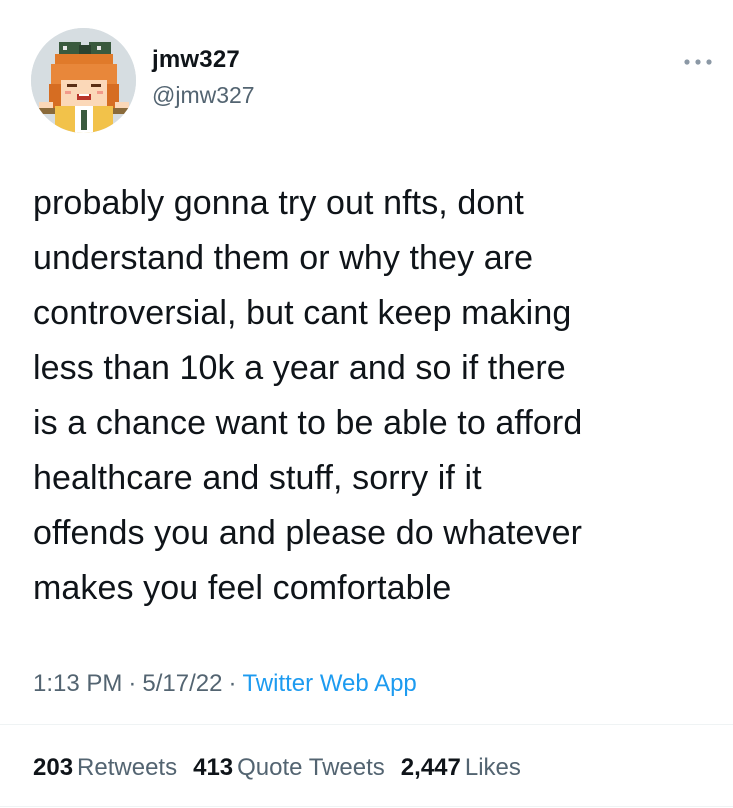  Describe the element at coordinates (299, 368) in the screenshot. I see `tweet-text-line: less than 10k a year and so if there` at that location.